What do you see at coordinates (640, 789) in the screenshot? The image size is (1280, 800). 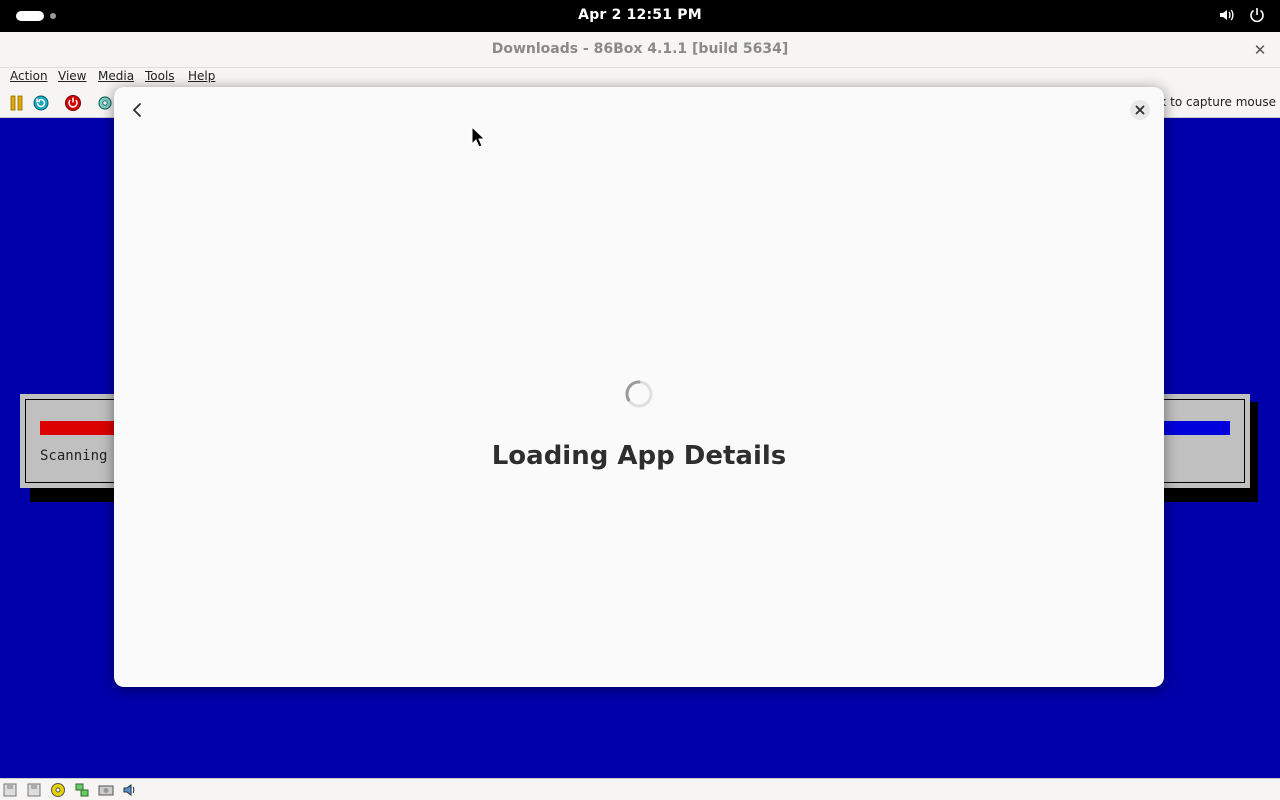 I see `status-bar` at bounding box center [640, 789].